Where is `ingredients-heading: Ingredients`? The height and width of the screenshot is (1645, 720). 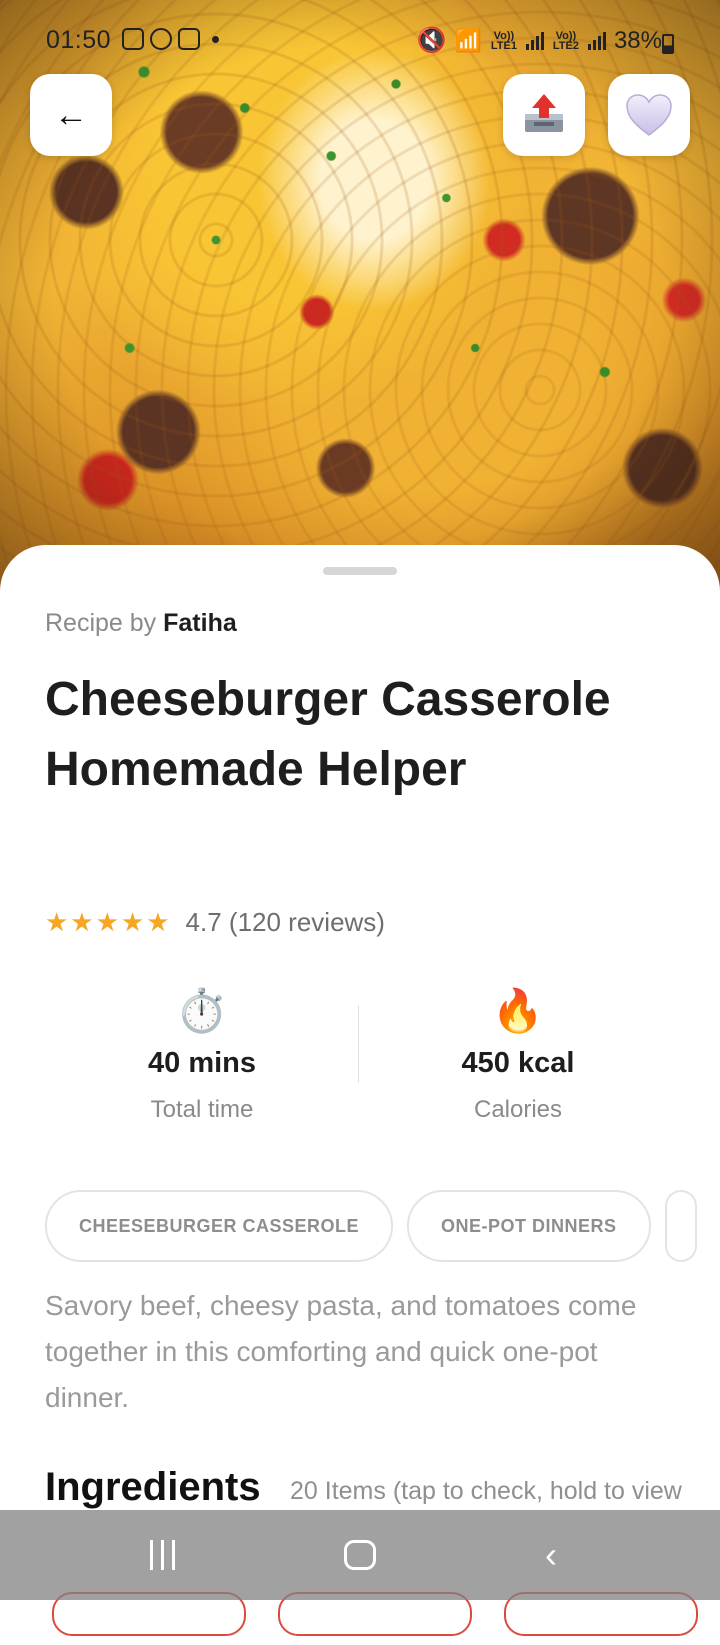 ingredients-heading: Ingredients is located at coordinates (153, 1487).